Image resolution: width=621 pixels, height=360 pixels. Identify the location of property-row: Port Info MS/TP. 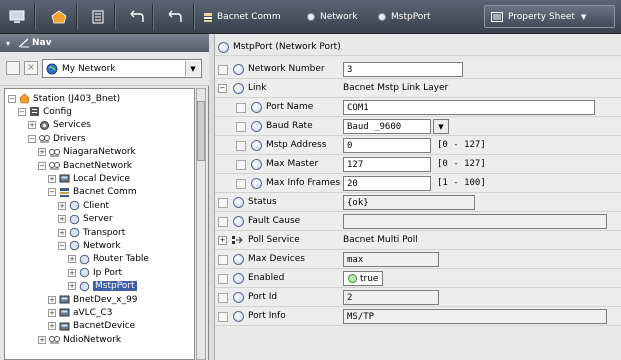
(418, 316).